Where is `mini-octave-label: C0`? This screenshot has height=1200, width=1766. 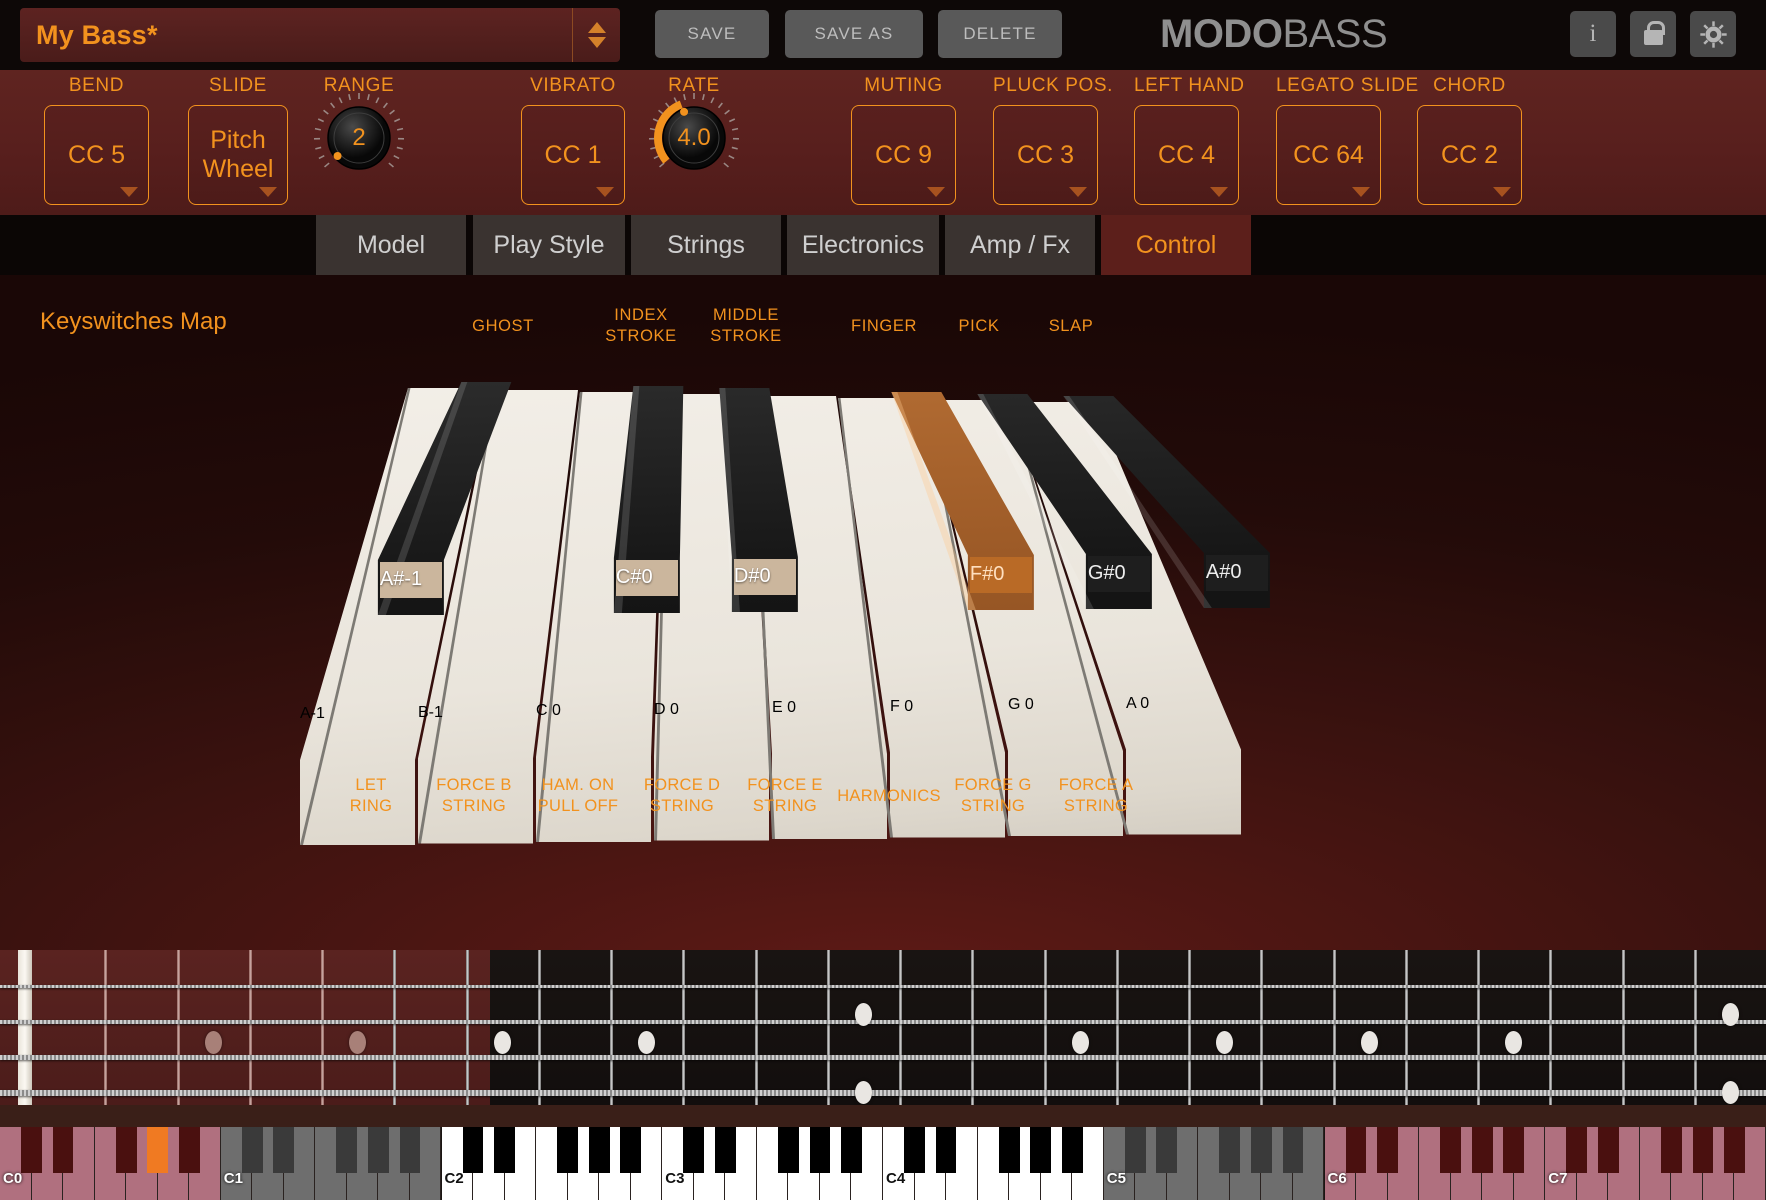
mini-octave-label: C0 is located at coordinates (13, 1178).